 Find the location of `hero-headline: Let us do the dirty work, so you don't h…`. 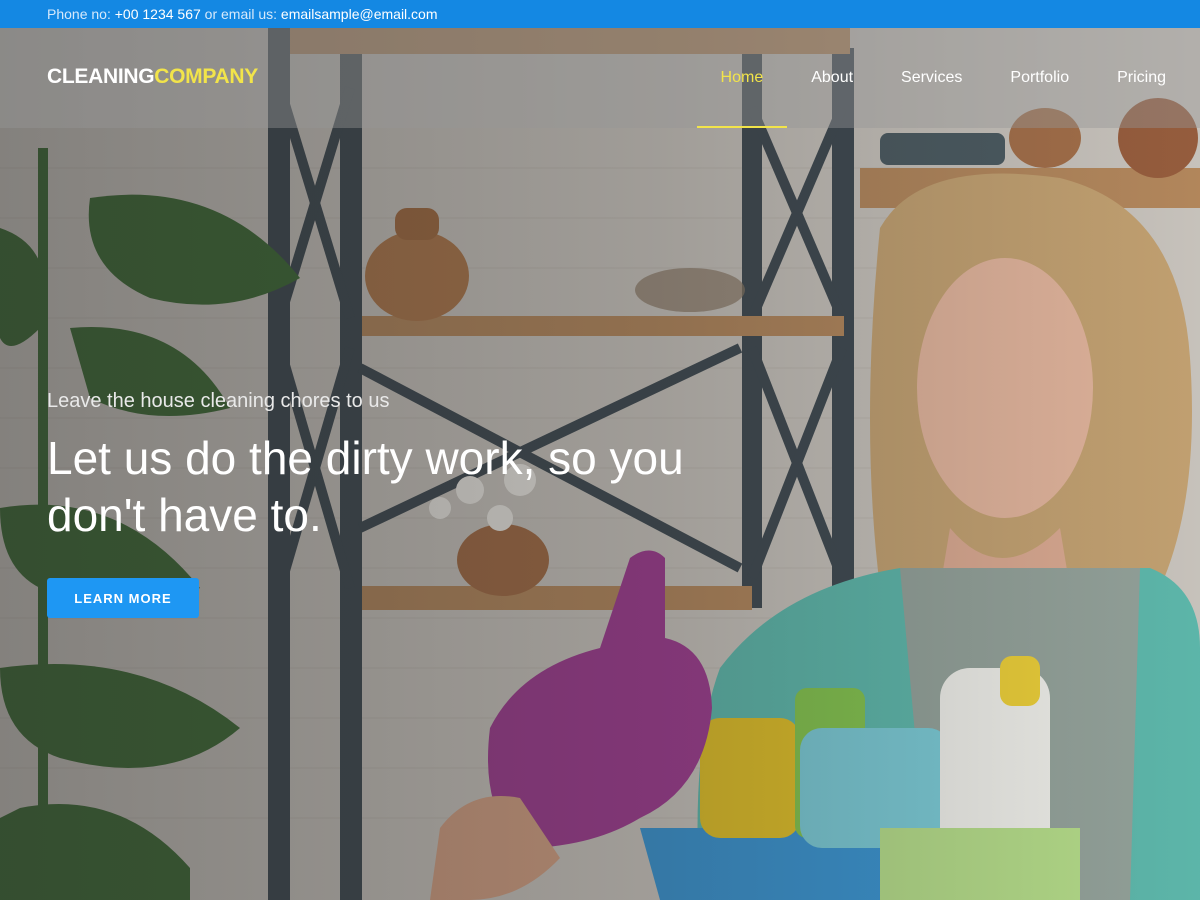

hero-headline: Let us do the dirty work, so you don't h… is located at coordinates (365, 486).